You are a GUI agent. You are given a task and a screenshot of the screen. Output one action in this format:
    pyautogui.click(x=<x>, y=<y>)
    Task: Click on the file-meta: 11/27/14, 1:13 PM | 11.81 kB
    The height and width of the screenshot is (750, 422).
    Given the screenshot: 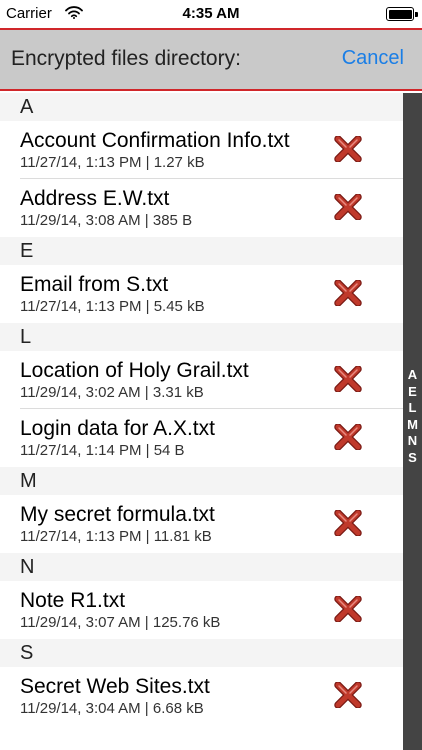 What is the action you would take?
    pyautogui.click(x=116, y=536)
    